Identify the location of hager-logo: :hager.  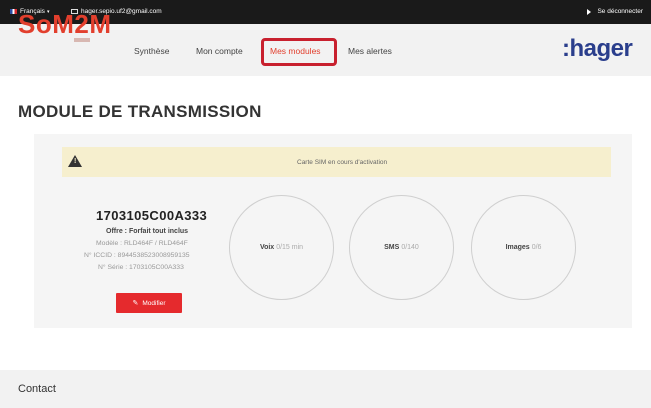
(597, 48).